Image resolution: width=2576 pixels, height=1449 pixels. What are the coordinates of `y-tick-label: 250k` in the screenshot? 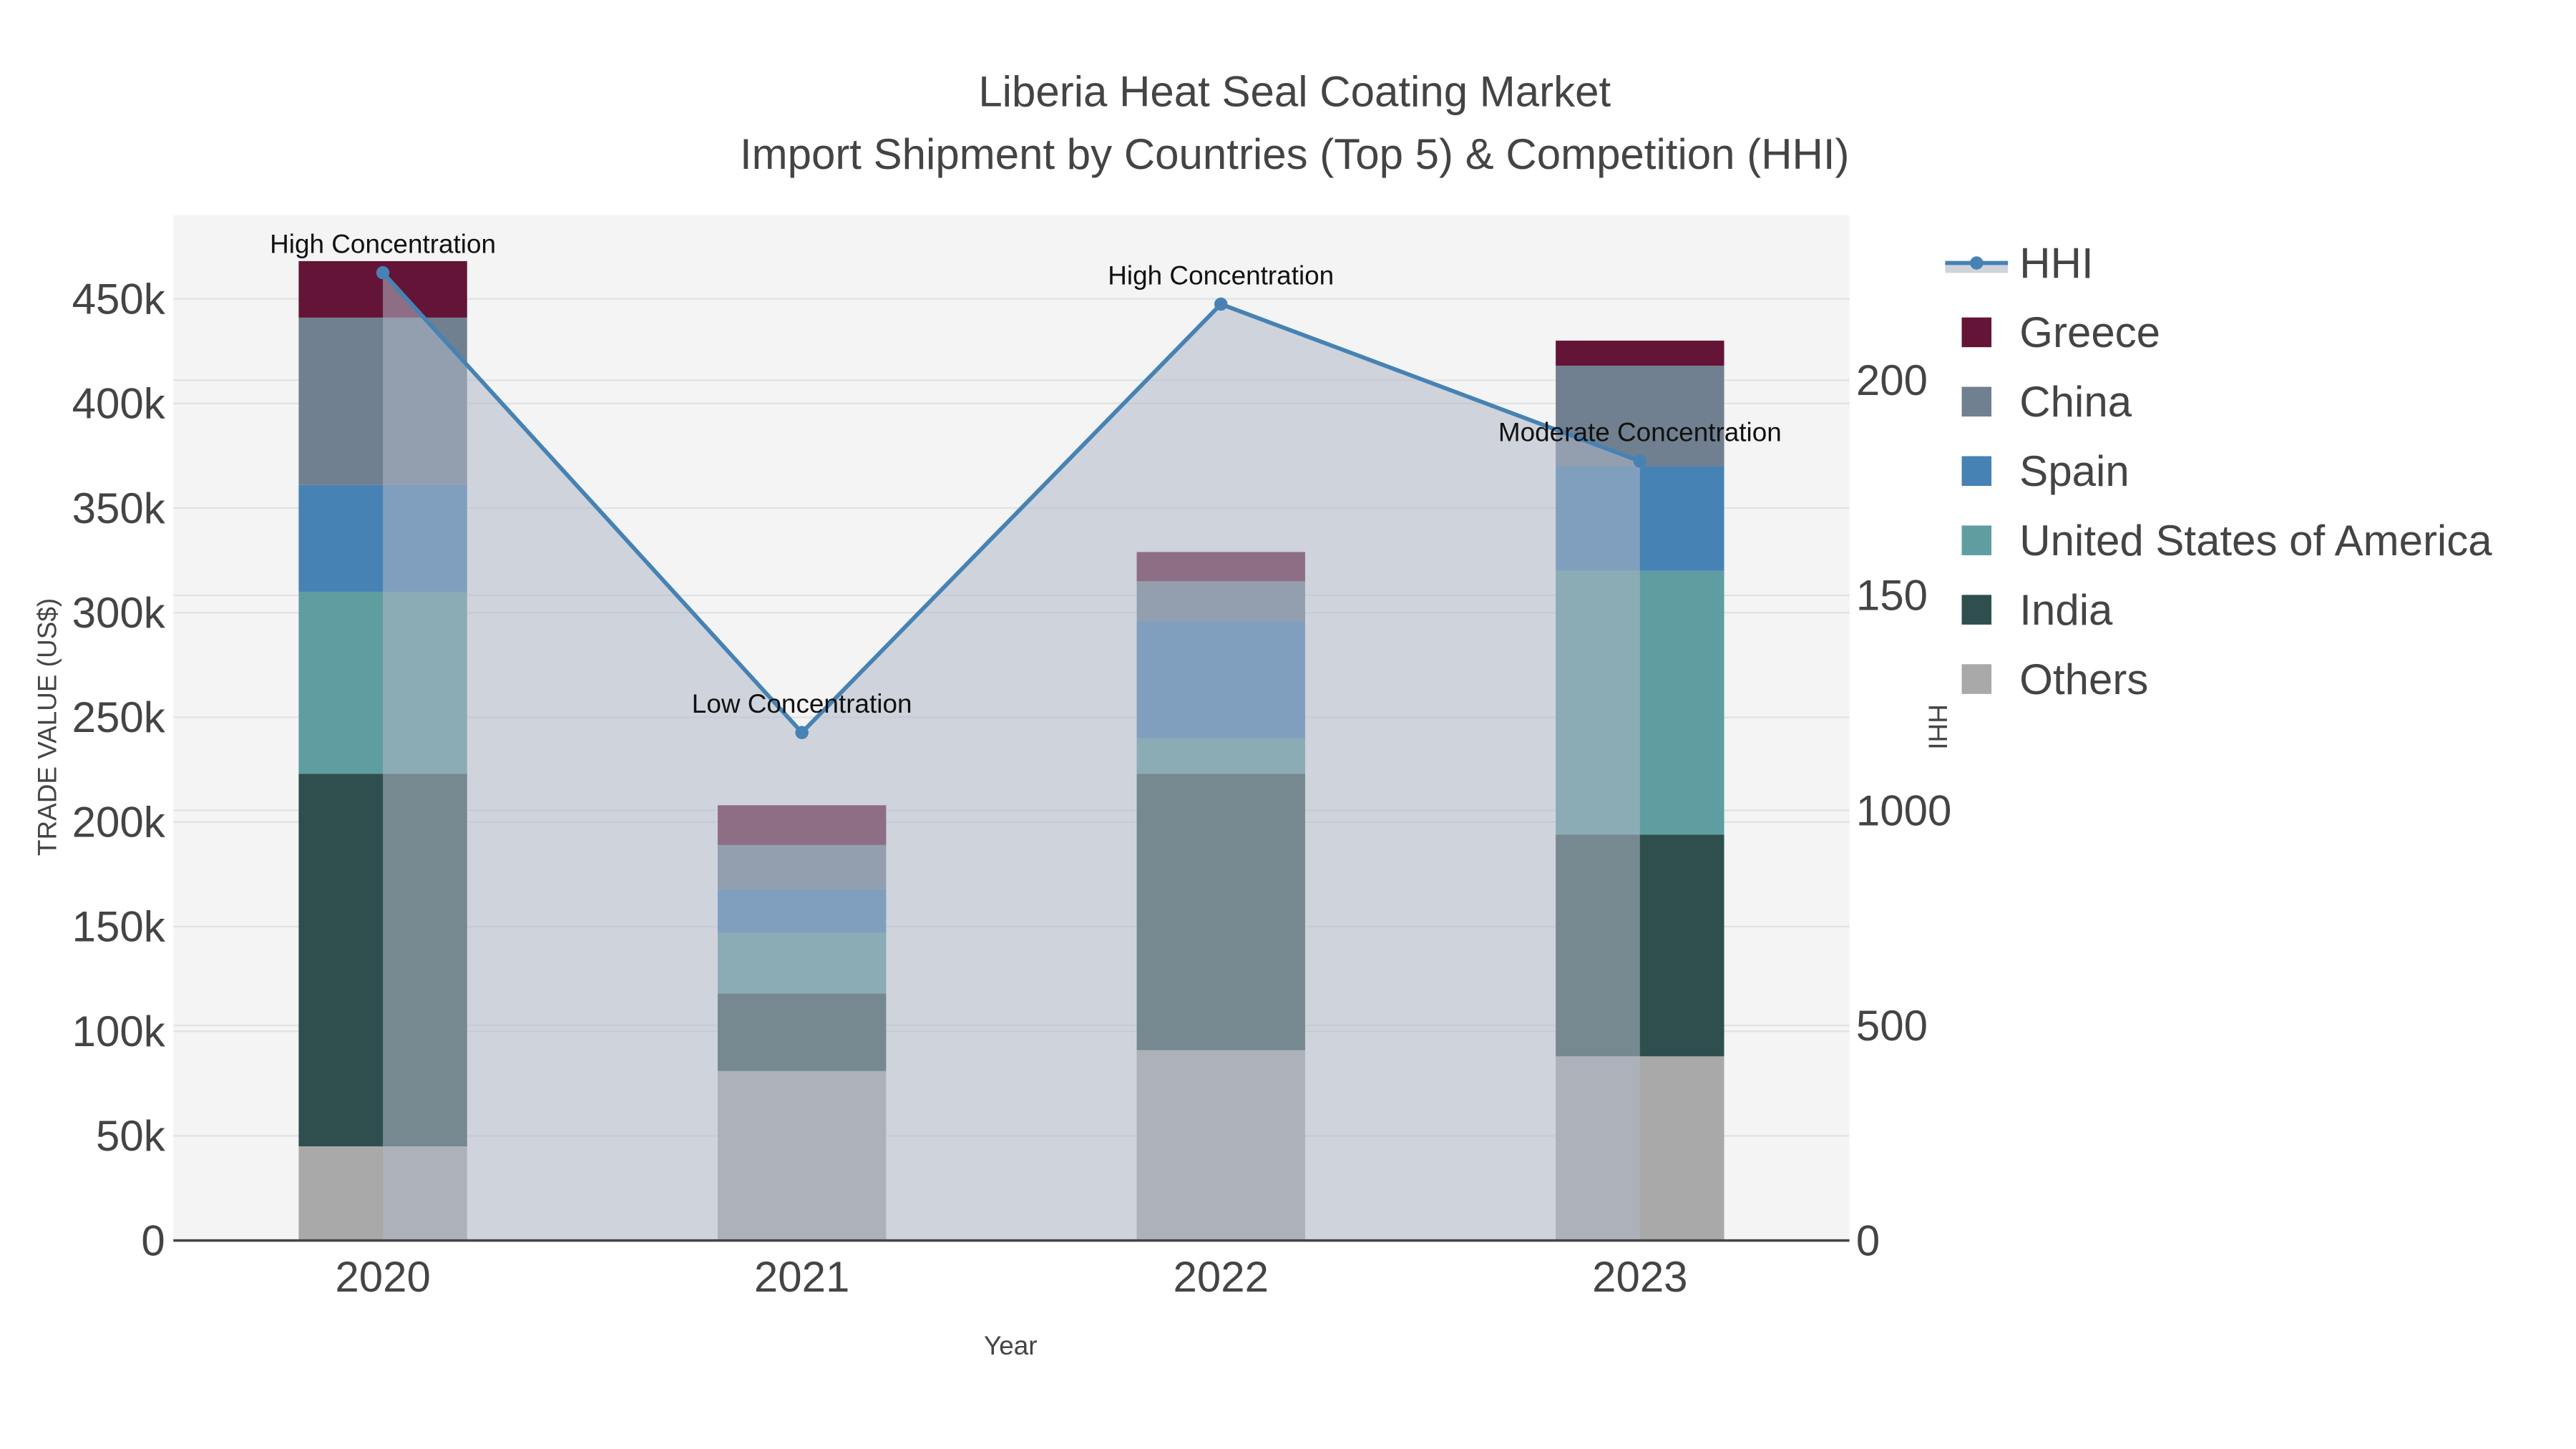 It's located at (119, 717).